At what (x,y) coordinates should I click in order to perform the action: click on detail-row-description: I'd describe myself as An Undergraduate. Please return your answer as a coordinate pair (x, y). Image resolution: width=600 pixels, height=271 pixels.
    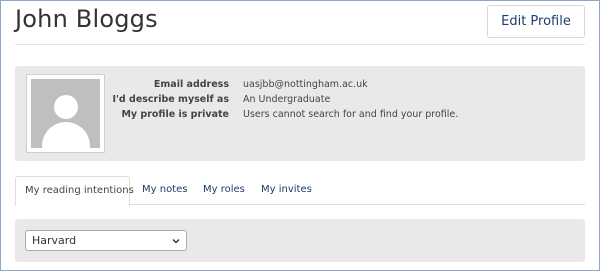
    Looking at the image, I should click on (300, 99).